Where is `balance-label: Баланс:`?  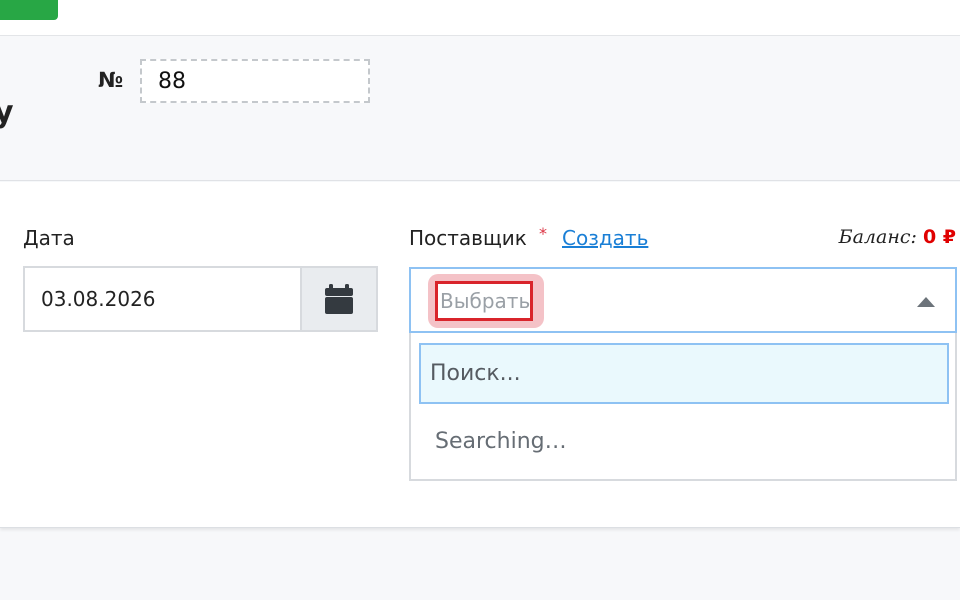
balance-label: Баланс: is located at coordinates (877, 237).